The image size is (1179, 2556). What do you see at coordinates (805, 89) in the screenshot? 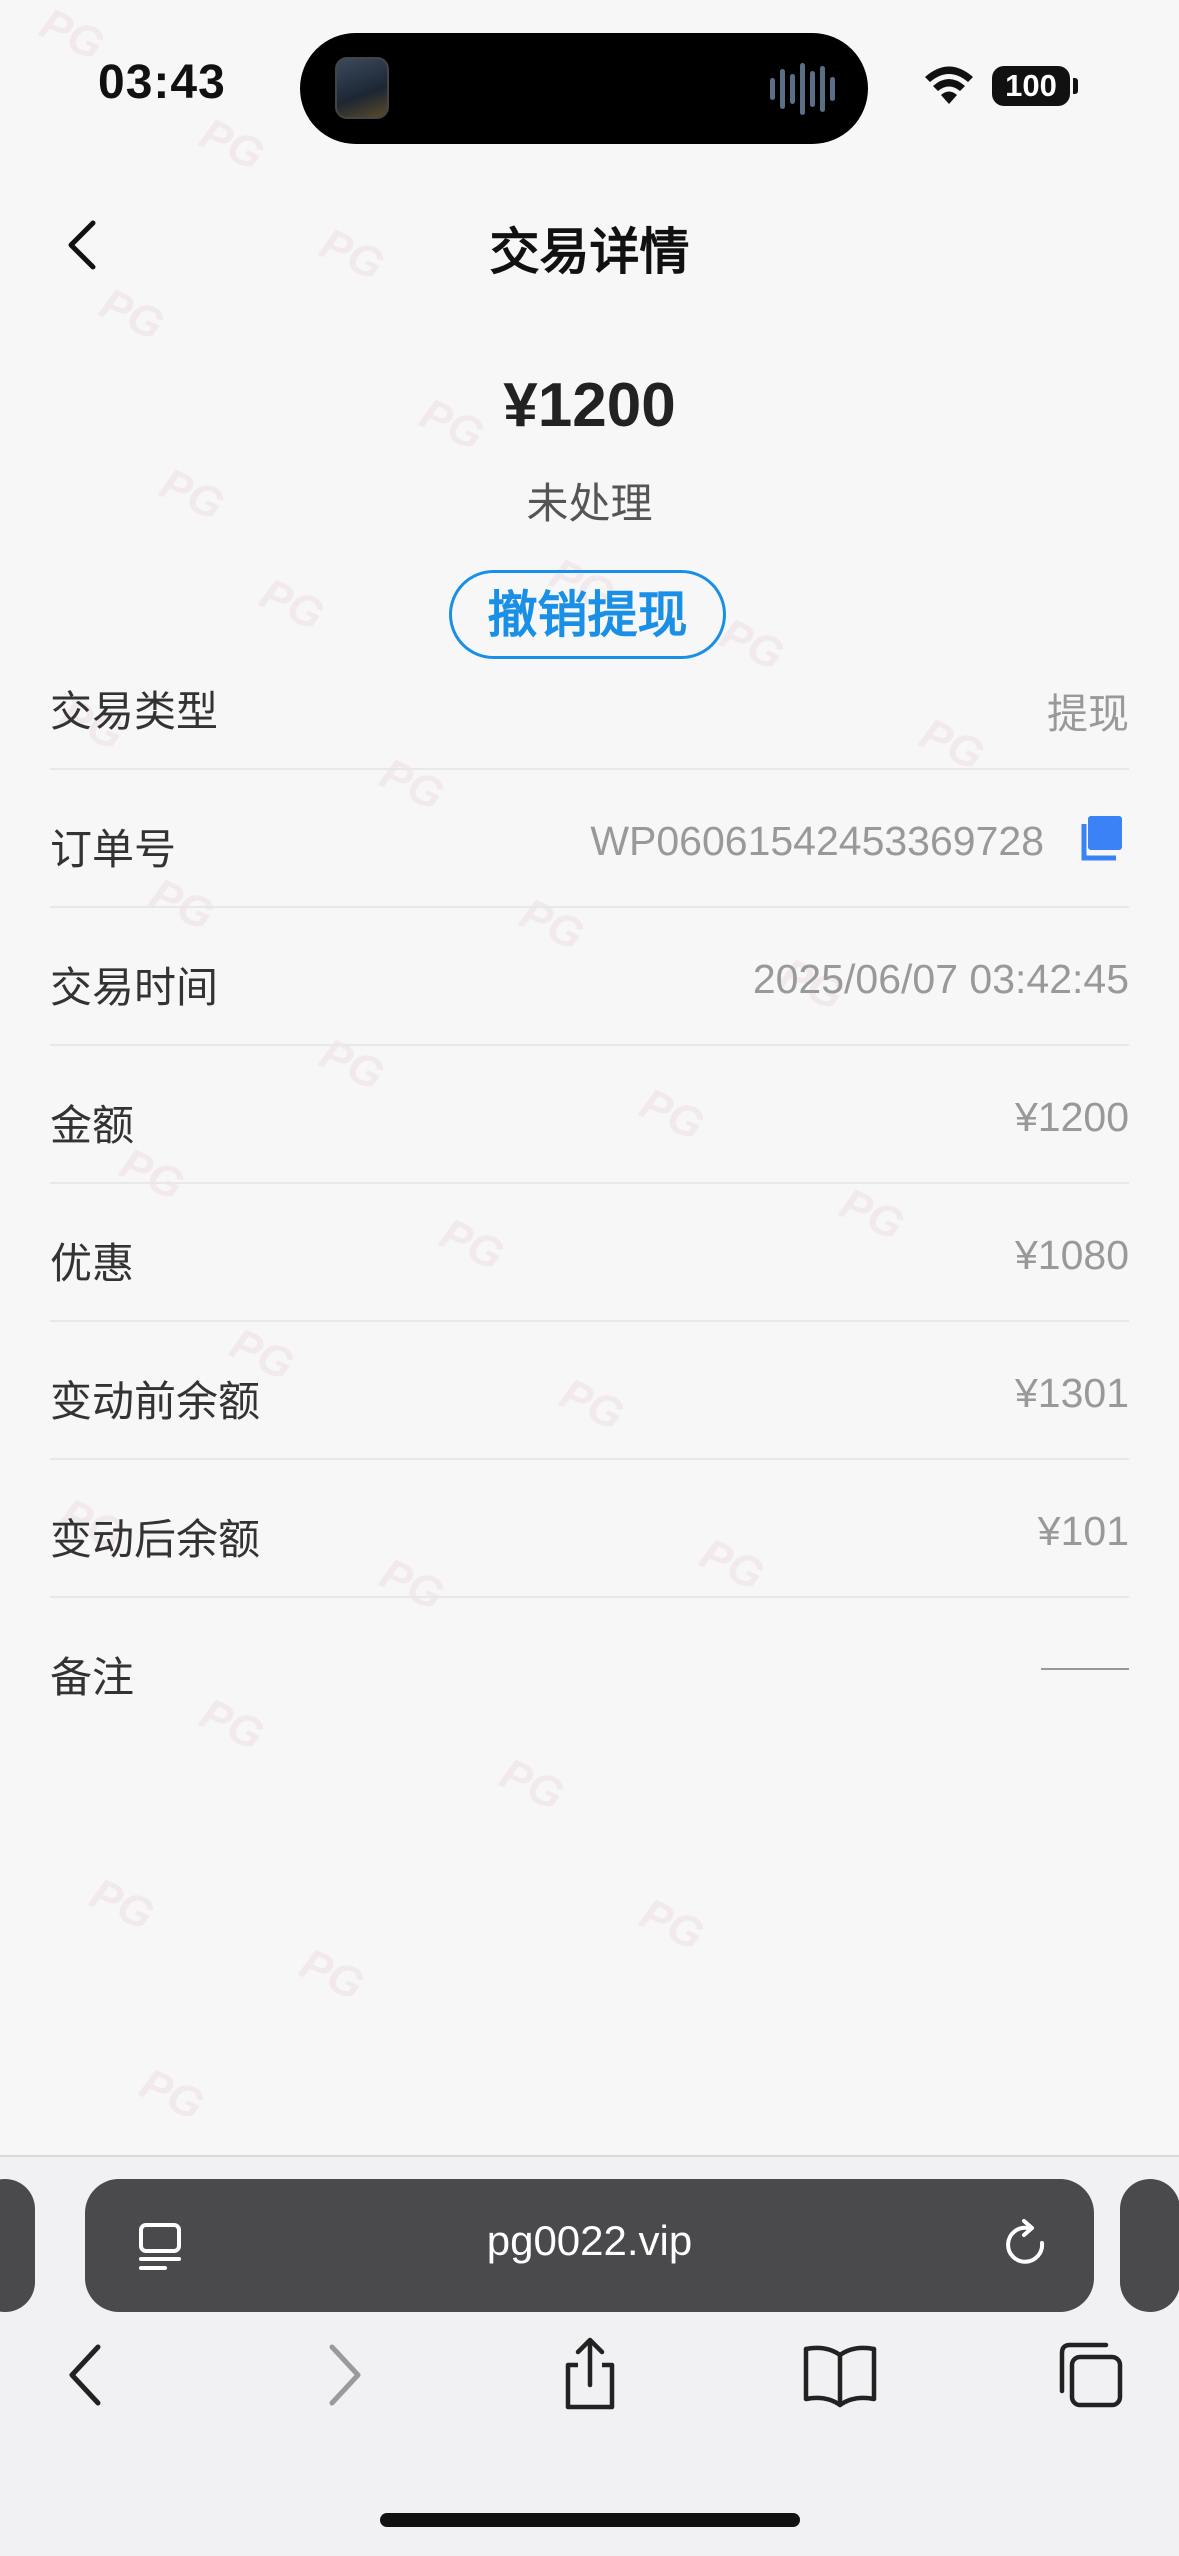
I see `audio-wave-icon` at bounding box center [805, 89].